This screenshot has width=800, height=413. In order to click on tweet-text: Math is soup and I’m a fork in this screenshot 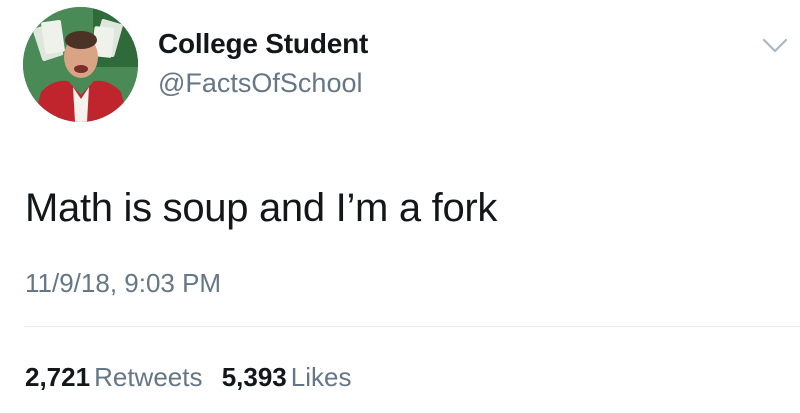, I will do `click(261, 208)`.